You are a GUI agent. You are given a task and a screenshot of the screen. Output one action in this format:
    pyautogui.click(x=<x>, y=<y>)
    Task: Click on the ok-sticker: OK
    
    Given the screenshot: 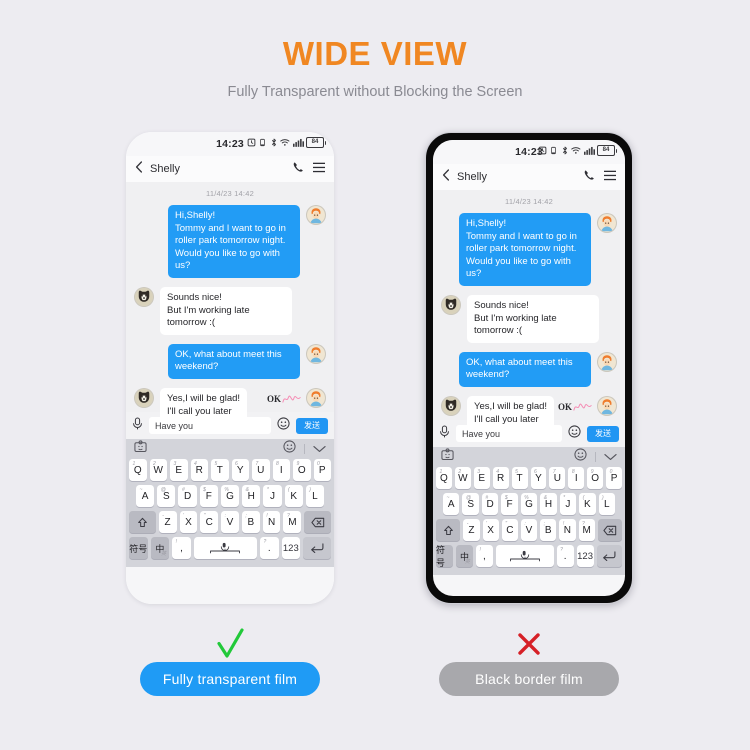 What is the action you would take?
    pyautogui.click(x=575, y=406)
    